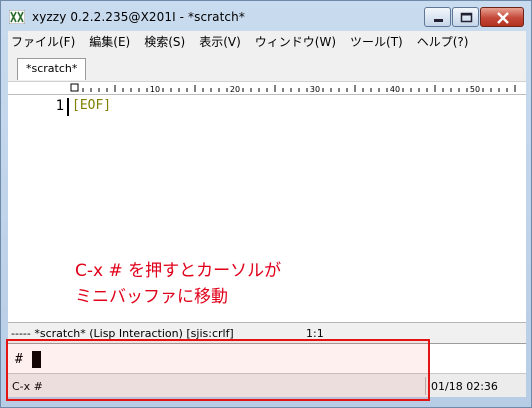  I want to click on menu-view: 表示(V), so click(220, 41).